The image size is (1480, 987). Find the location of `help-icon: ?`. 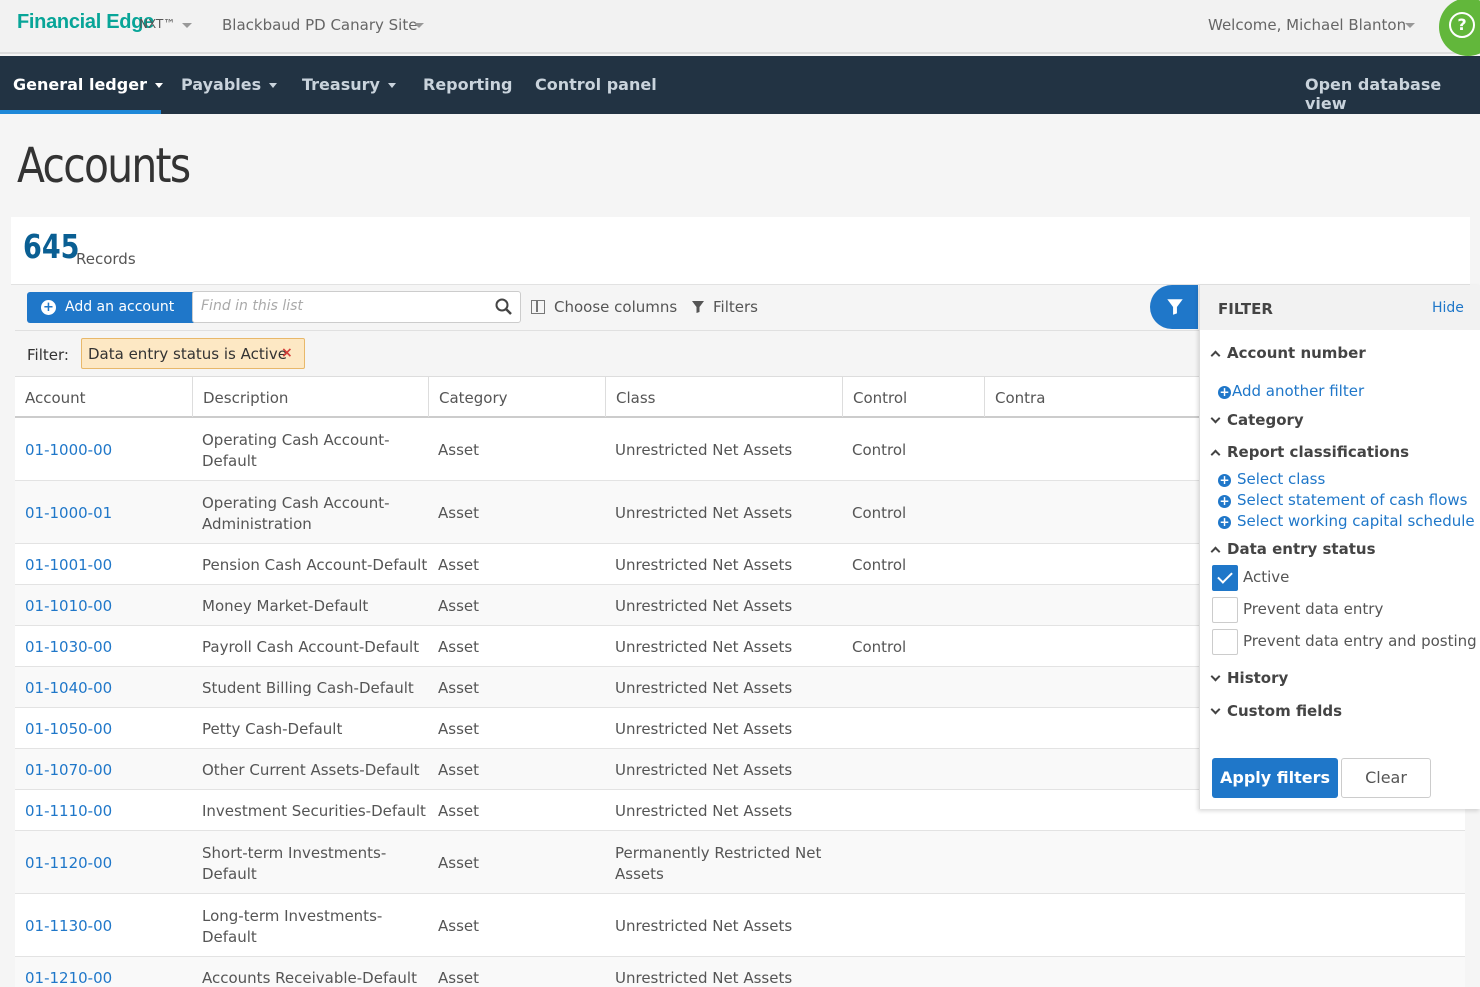

help-icon: ? is located at coordinates (1462, 25).